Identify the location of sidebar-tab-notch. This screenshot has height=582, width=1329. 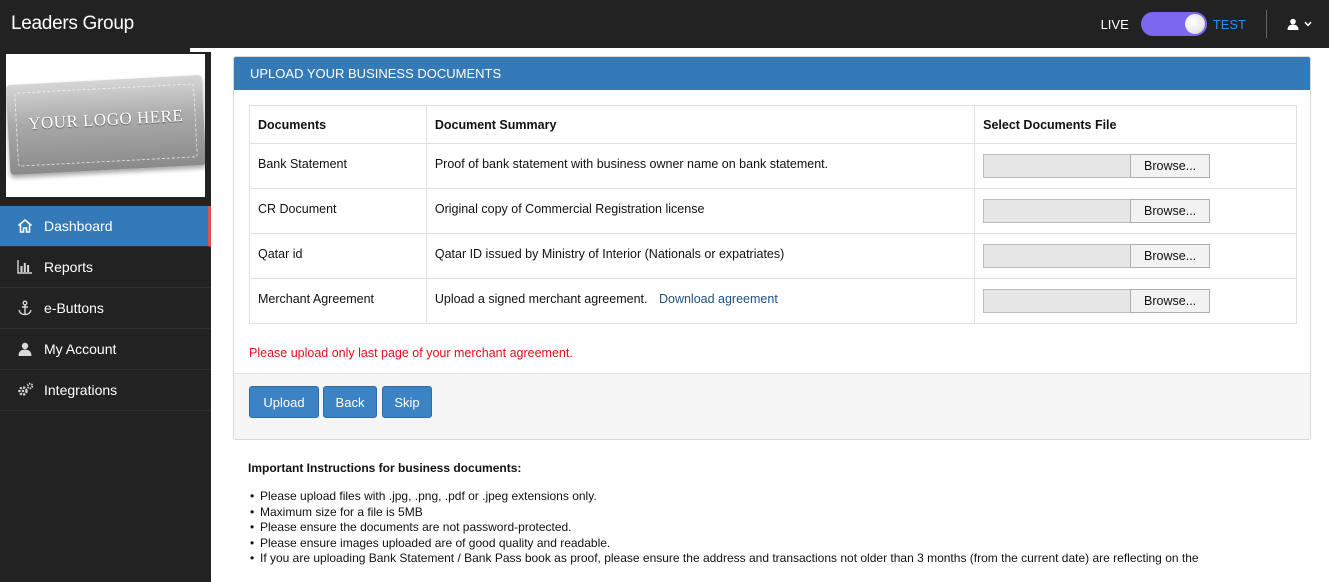
(200, 50).